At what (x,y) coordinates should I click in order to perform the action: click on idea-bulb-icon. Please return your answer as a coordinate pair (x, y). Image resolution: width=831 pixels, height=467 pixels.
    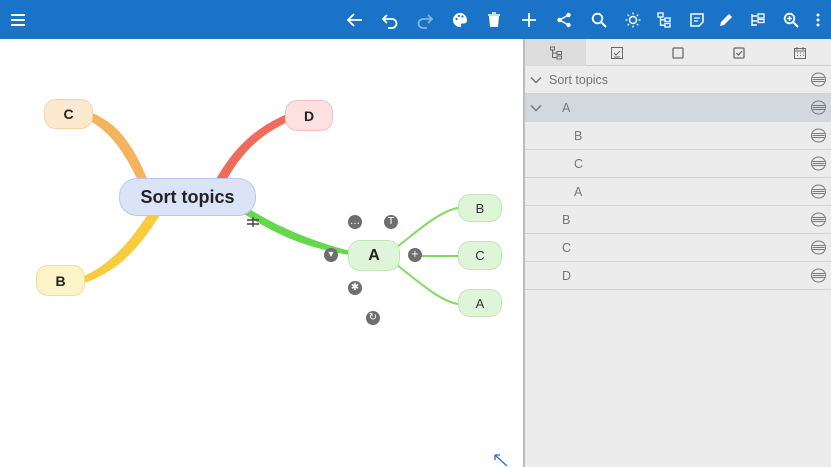
    Looking at the image, I should click on (633, 19).